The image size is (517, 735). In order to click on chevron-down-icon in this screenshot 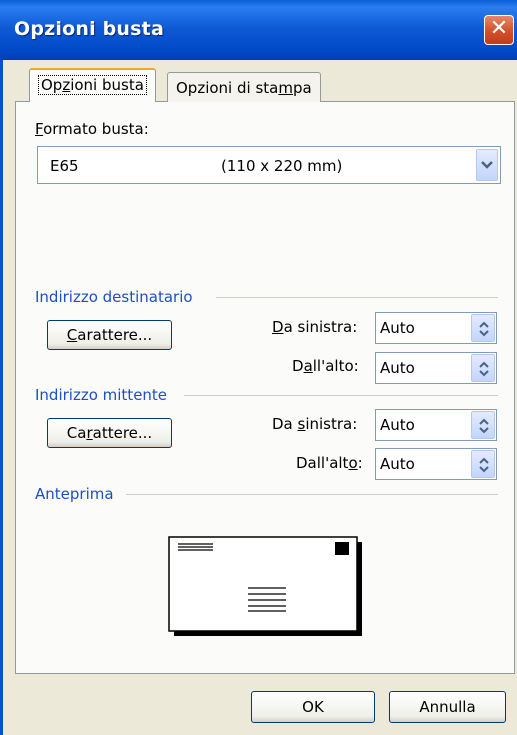, I will do `click(487, 165)`.